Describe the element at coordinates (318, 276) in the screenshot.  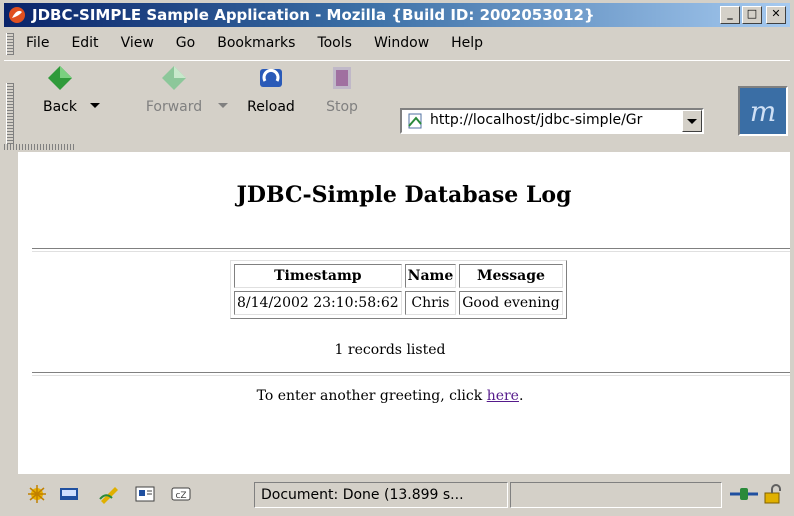
I see `column-header-timestamp: Timestamp` at that location.